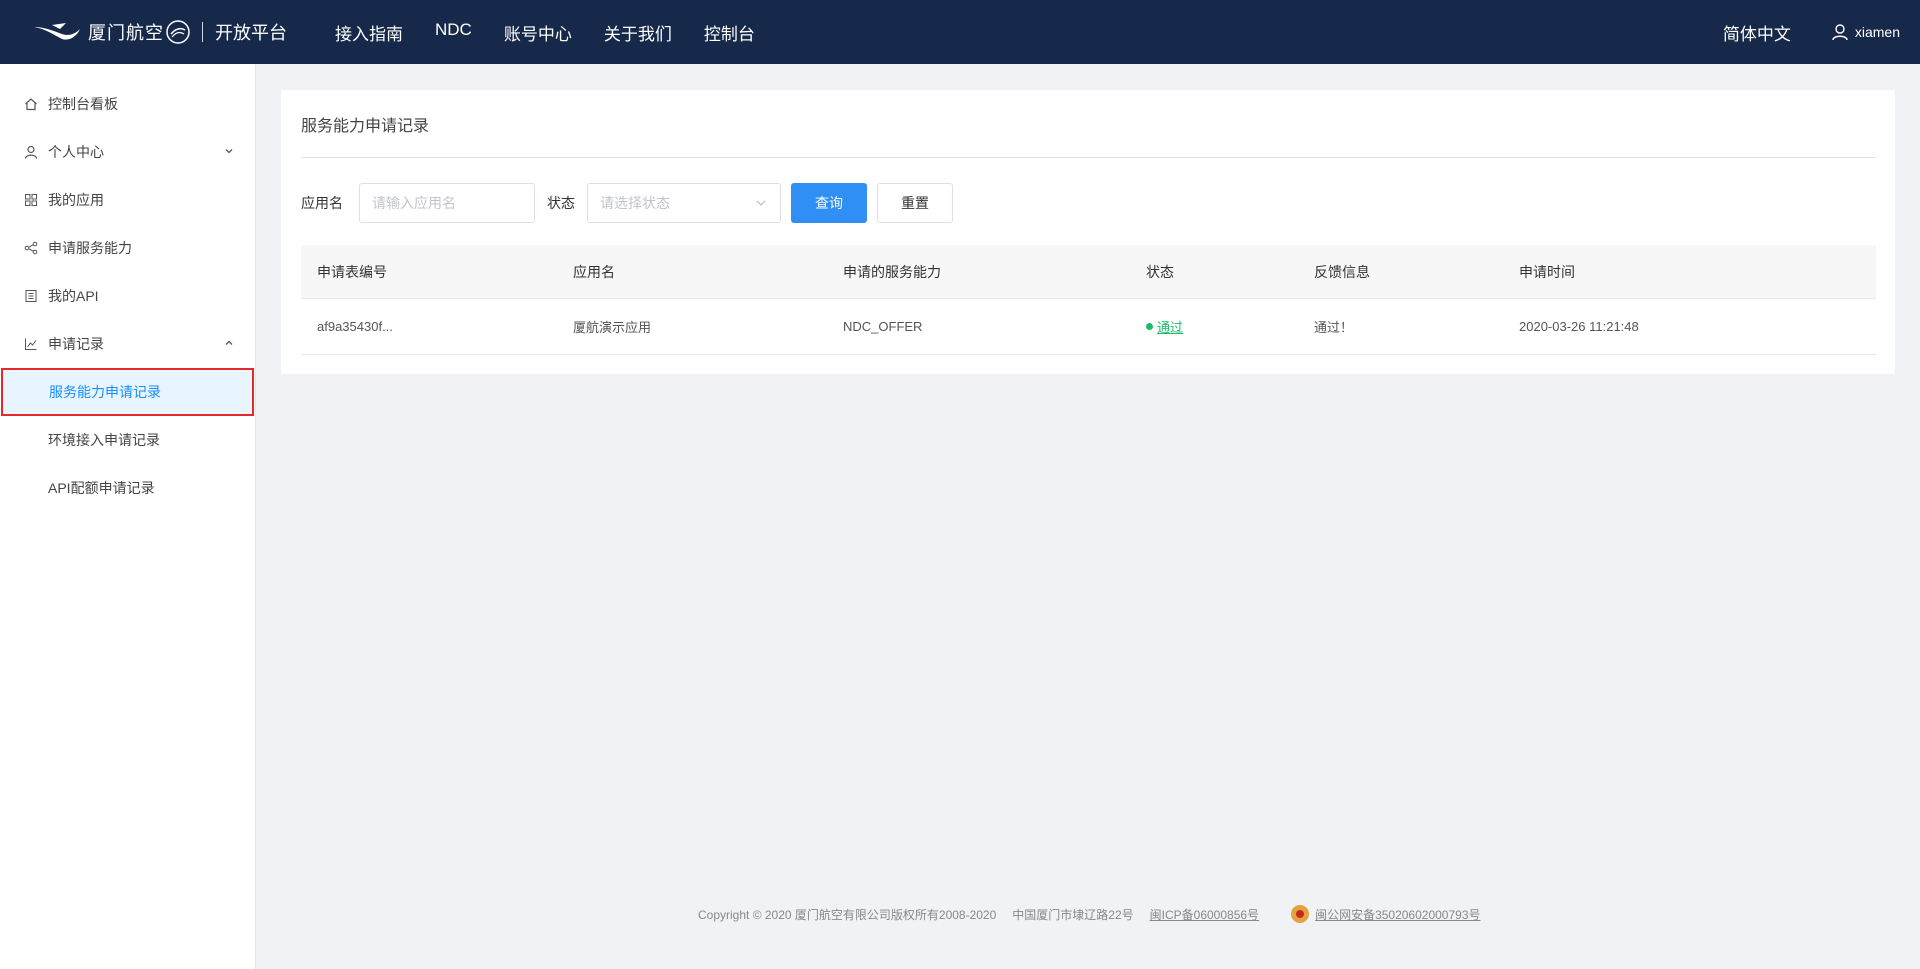 The image size is (1920, 969). What do you see at coordinates (635, 203) in the screenshot?
I see `status-select-placeholder: 请选择状态` at bounding box center [635, 203].